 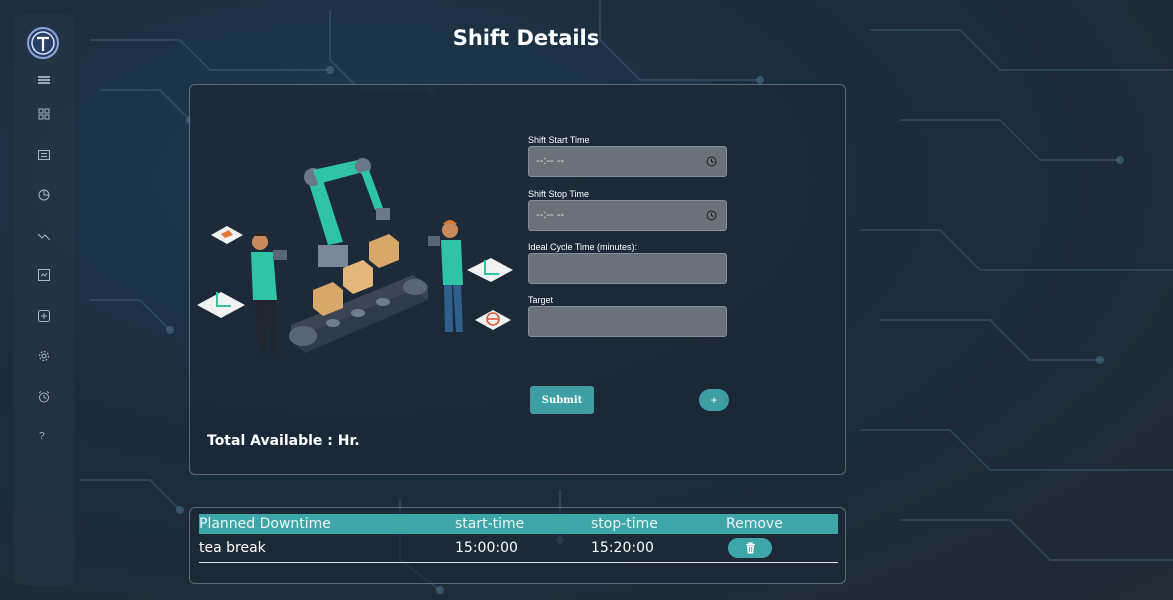 I want to click on add-icon, so click(x=44, y=316).